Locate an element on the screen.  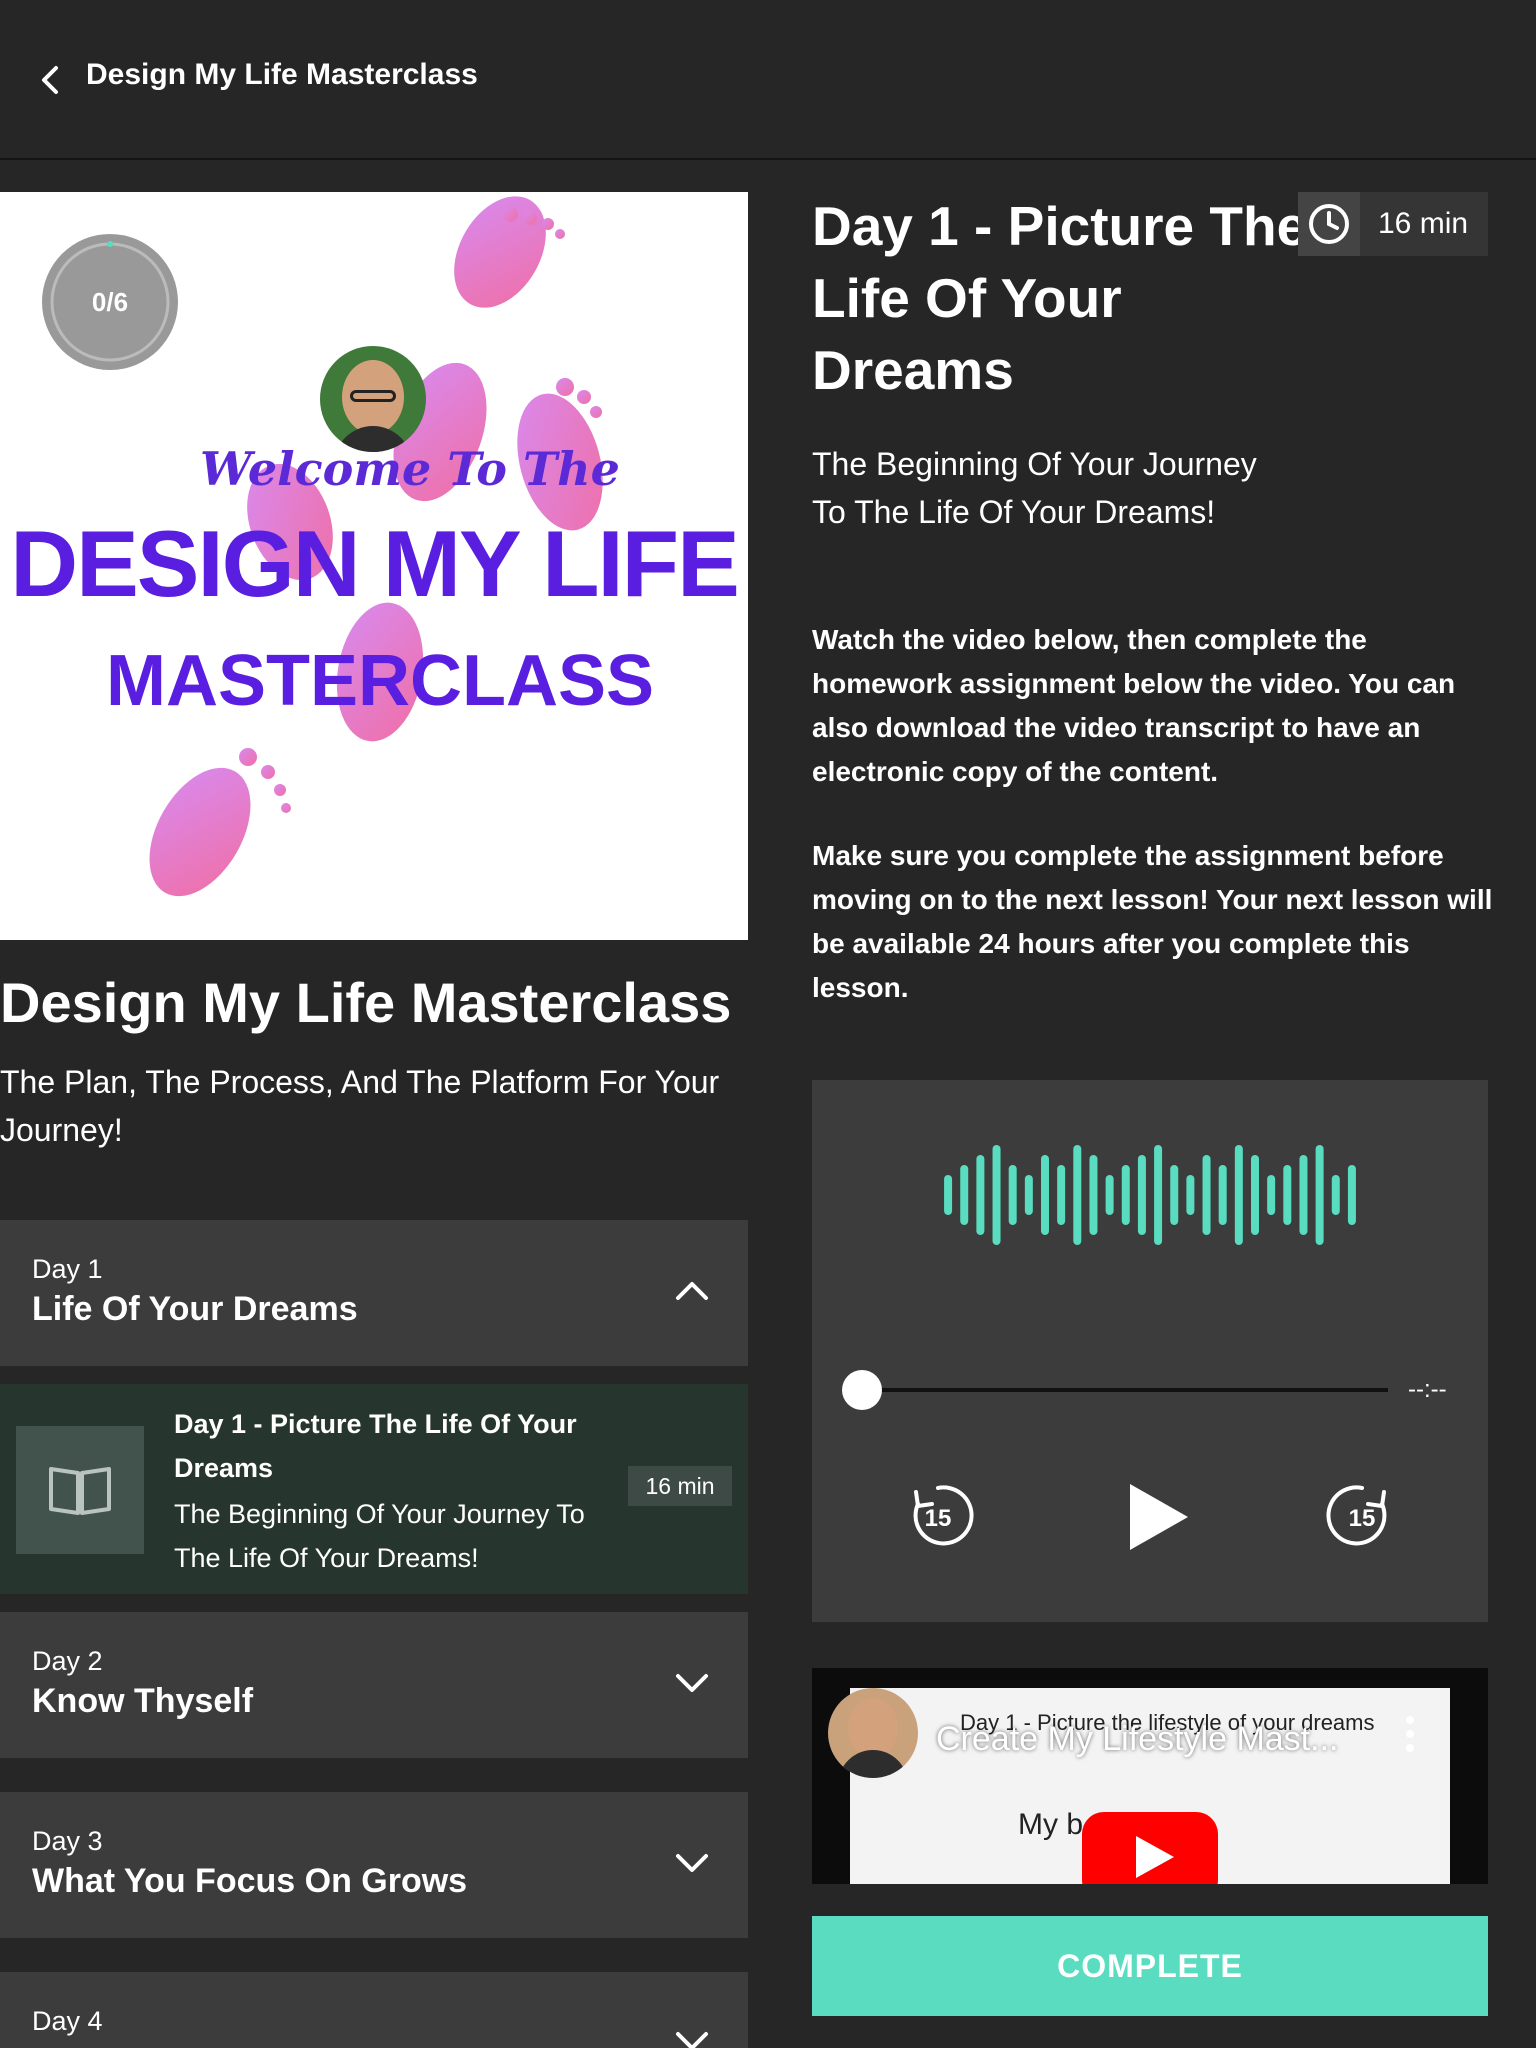
chevron-left-icon is located at coordinates (51, 80).